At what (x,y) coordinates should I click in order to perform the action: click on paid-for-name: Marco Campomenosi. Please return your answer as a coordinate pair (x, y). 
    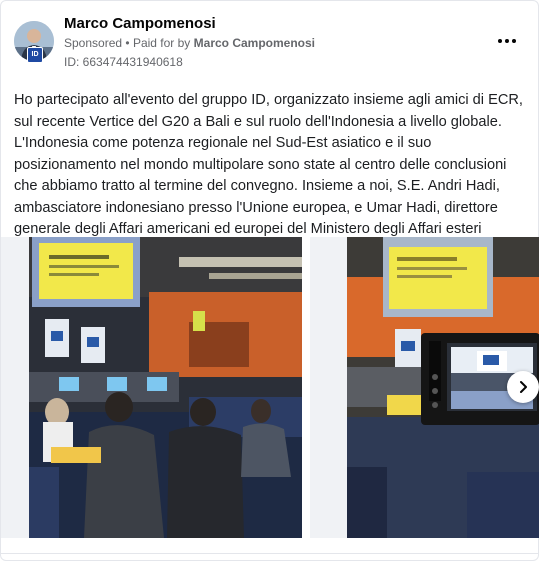
    Looking at the image, I should click on (254, 43).